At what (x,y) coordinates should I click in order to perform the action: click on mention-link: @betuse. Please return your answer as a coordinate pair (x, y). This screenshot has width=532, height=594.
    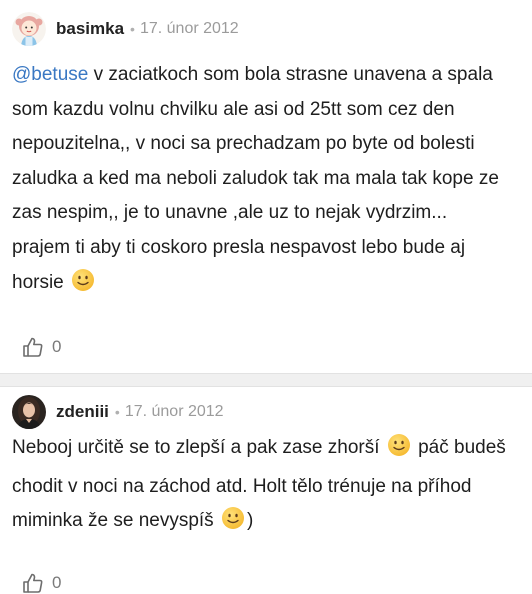
    Looking at the image, I should click on (50, 74).